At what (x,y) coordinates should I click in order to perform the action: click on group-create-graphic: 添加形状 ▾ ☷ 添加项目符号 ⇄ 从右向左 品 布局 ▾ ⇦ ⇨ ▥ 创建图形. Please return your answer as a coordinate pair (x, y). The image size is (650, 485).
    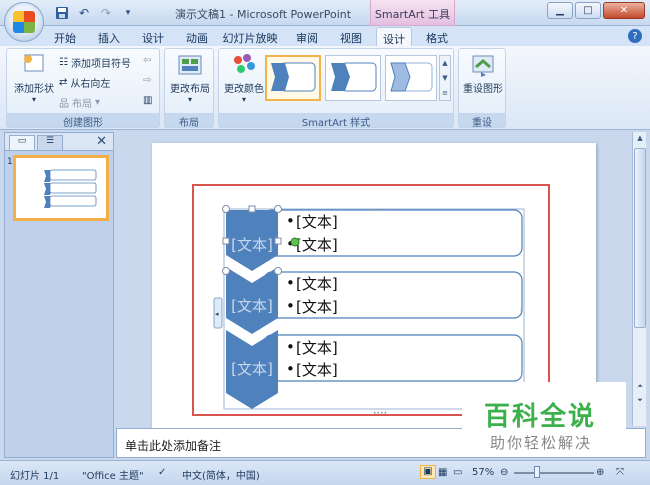
    Looking at the image, I should click on (83, 88).